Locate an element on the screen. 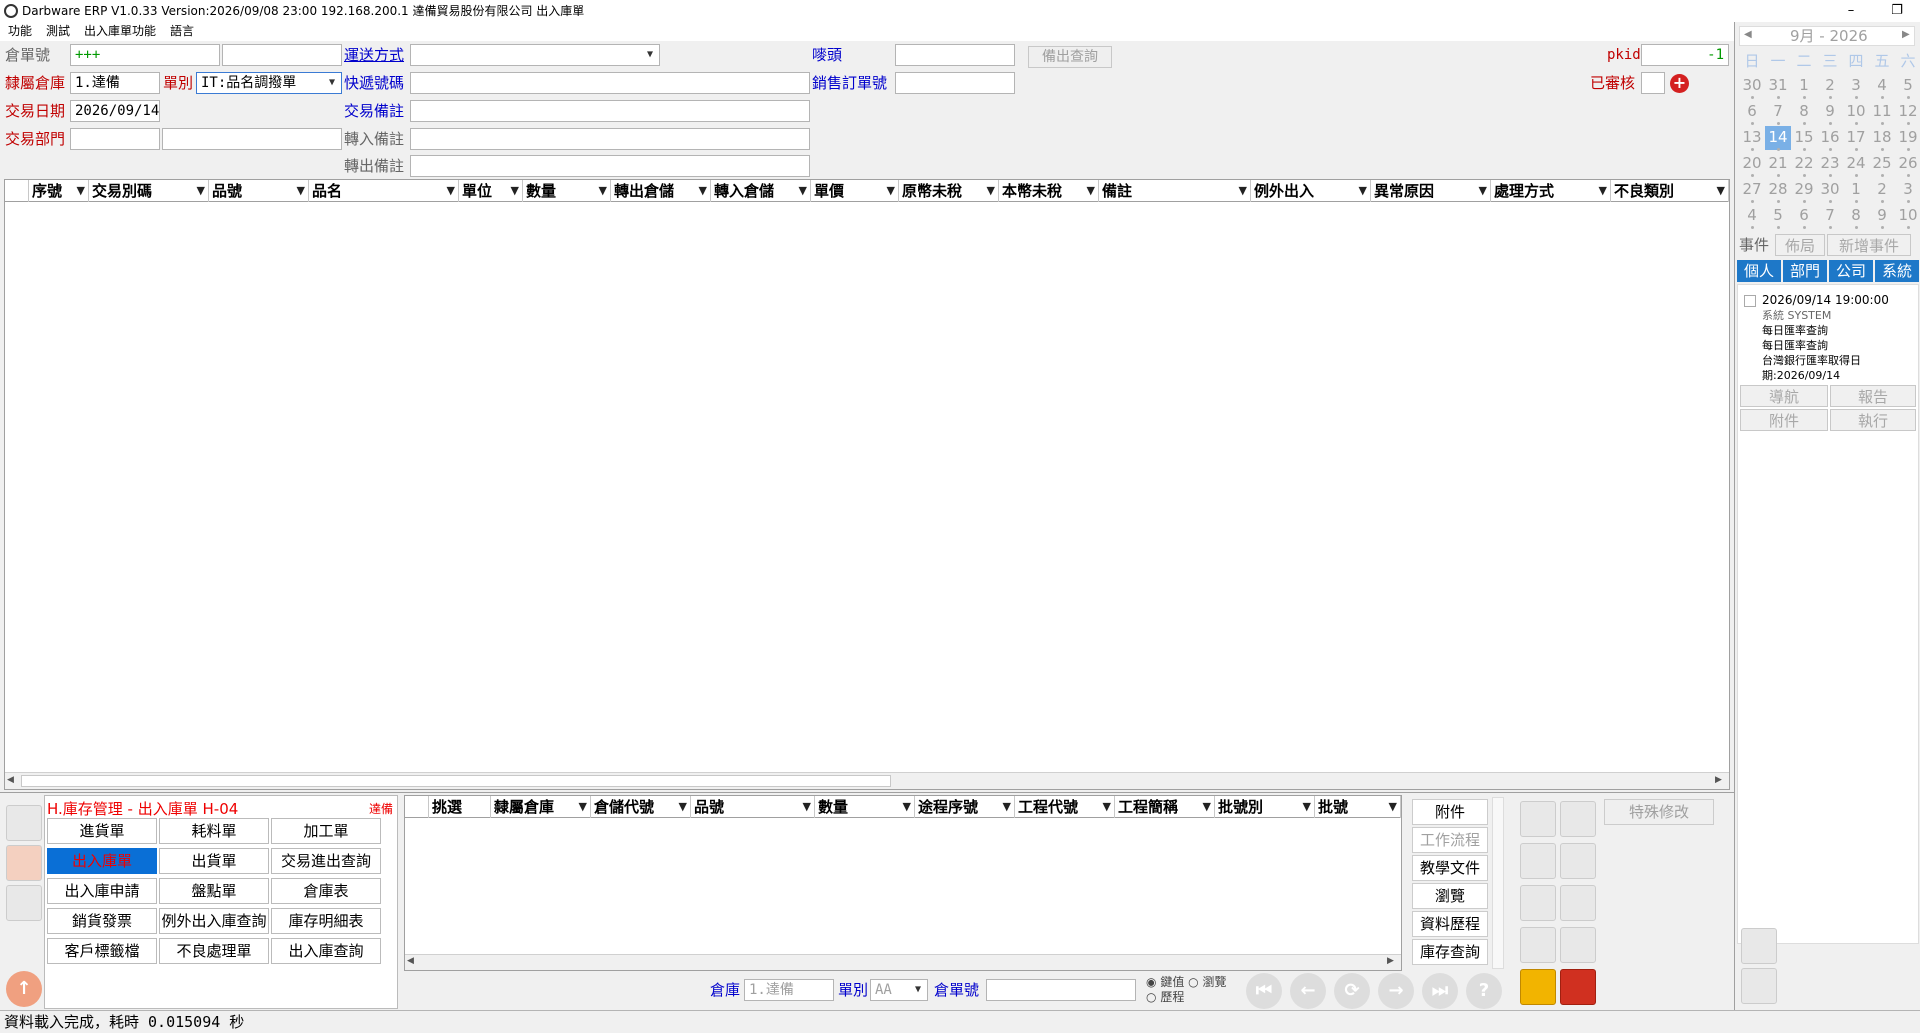 The width and height of the screenshot is (1920, 1033). module-btn-purchase-in: 進貨單 is located at coordinates (102, 831).